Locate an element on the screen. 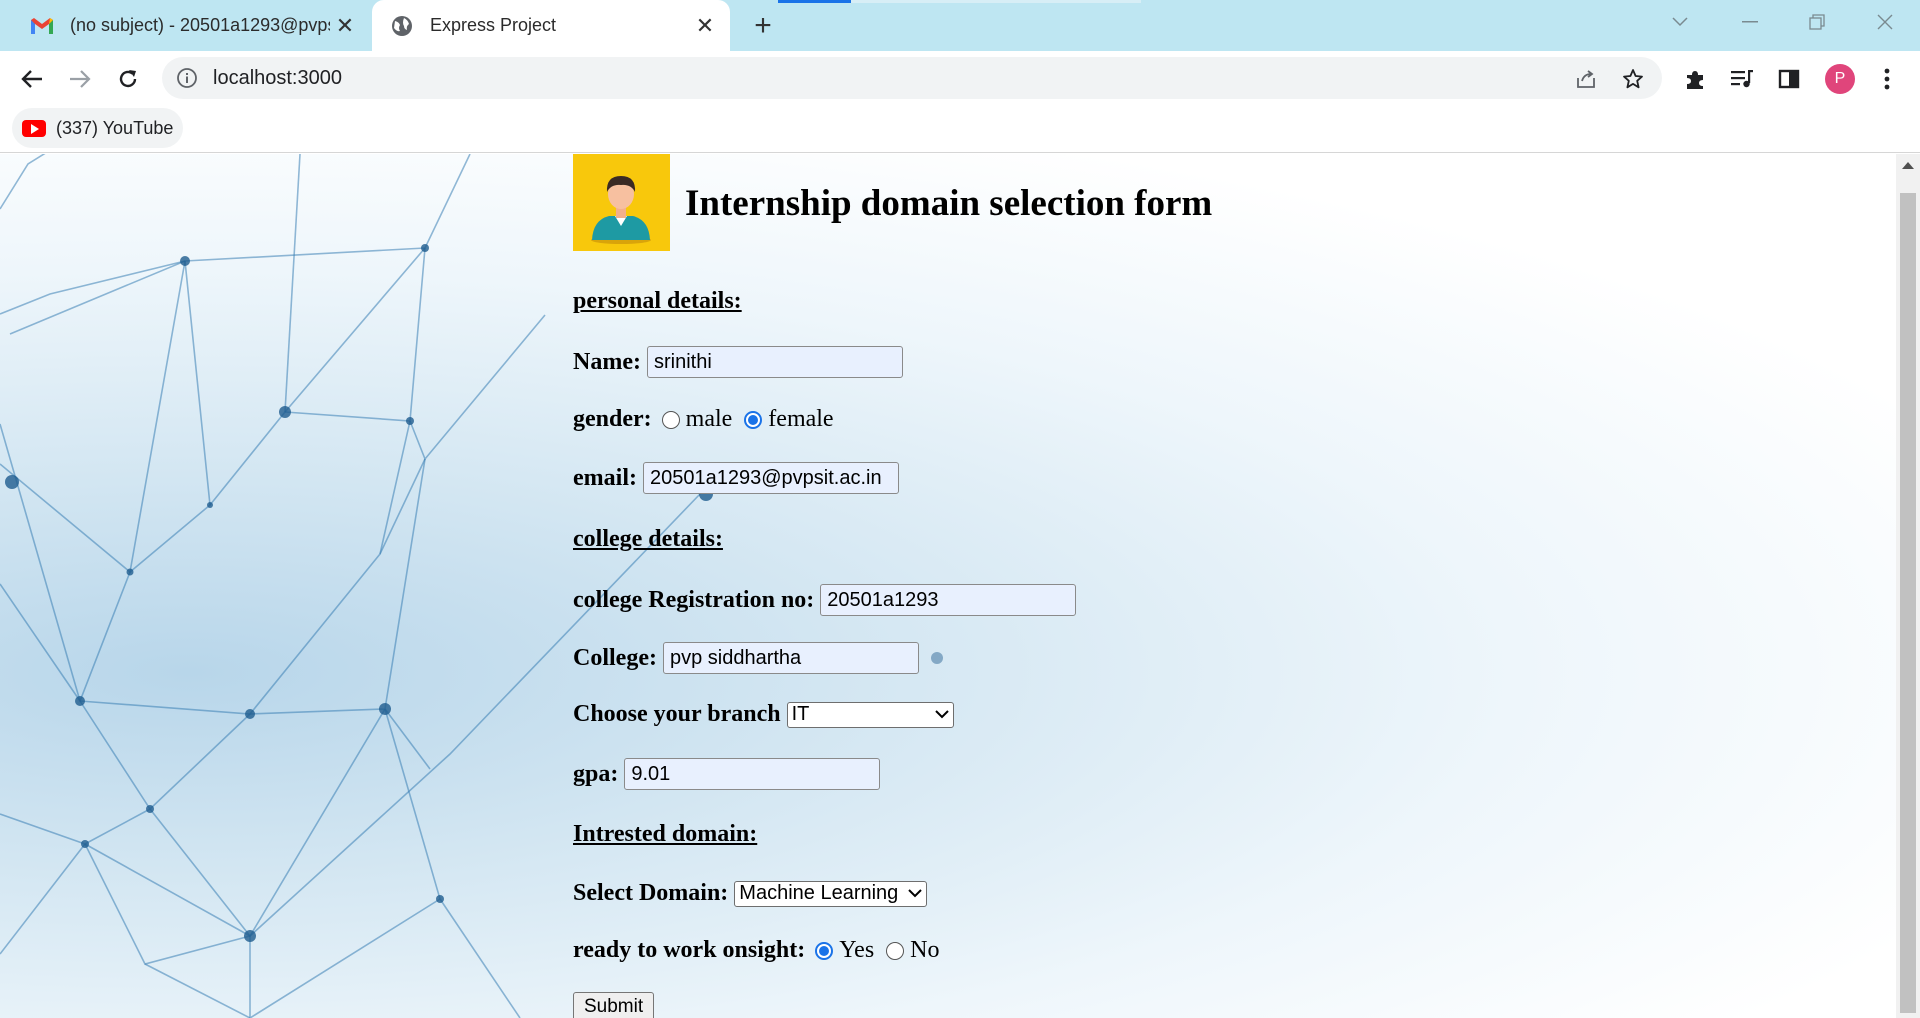 This screenshot has height=1018, width=1920. name-label: Name: is located at coordinates (607, 361).